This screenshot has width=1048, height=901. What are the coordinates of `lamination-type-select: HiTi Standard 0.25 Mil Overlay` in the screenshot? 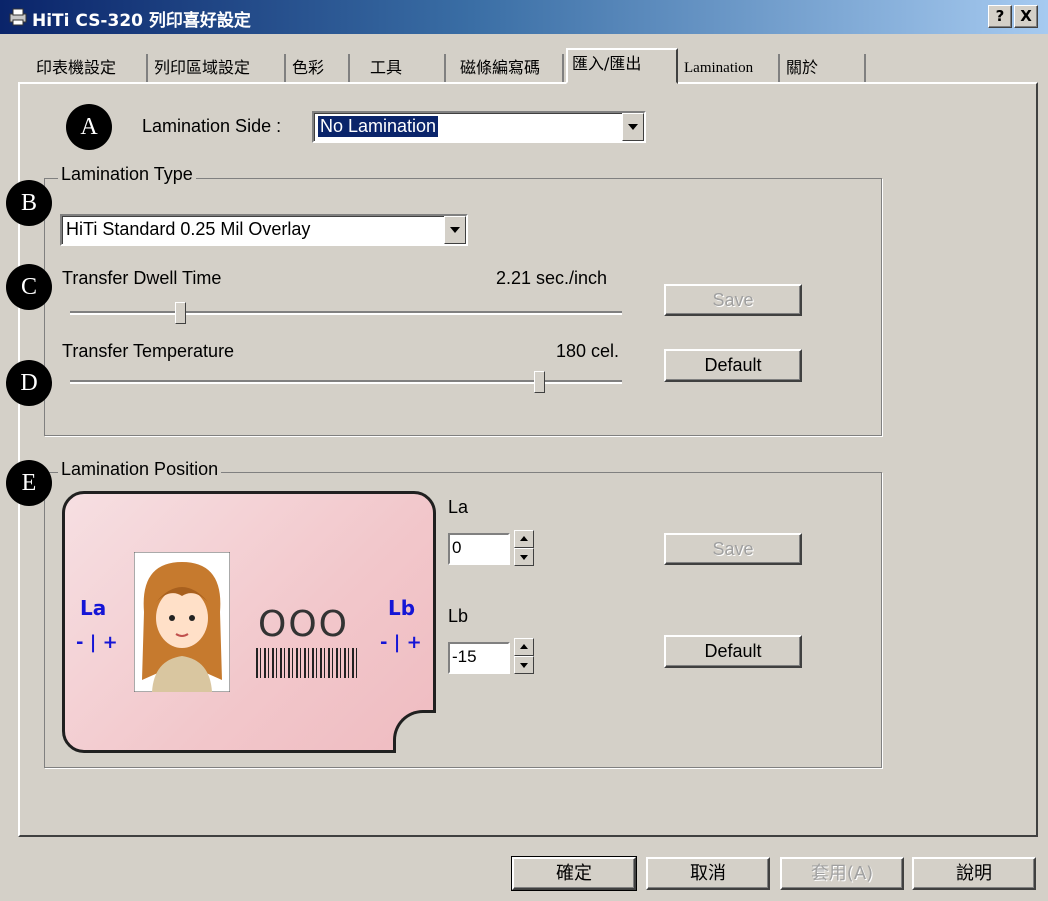 It's located at (264, 230).